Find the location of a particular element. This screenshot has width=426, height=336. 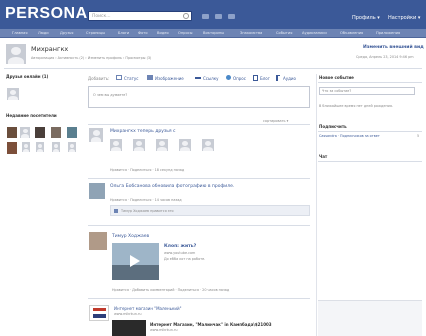

feed-meta: Нравится · Поделиться · 14 часов назад is located at coordinates (146, 200).